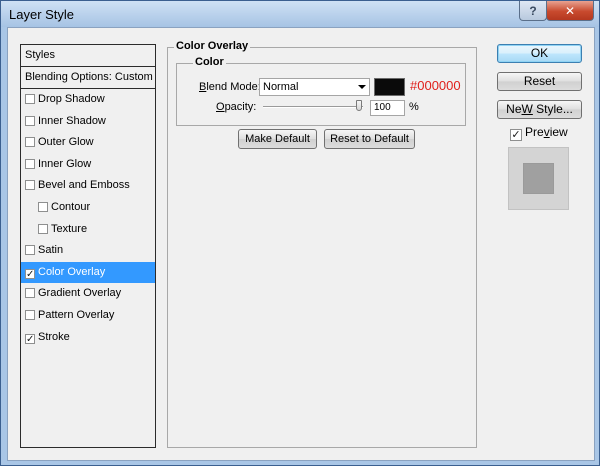 The width and height of the screenshot is (600, 466). I want to click on style-item-inner-glow: Inner Glow, so click(88, 165).